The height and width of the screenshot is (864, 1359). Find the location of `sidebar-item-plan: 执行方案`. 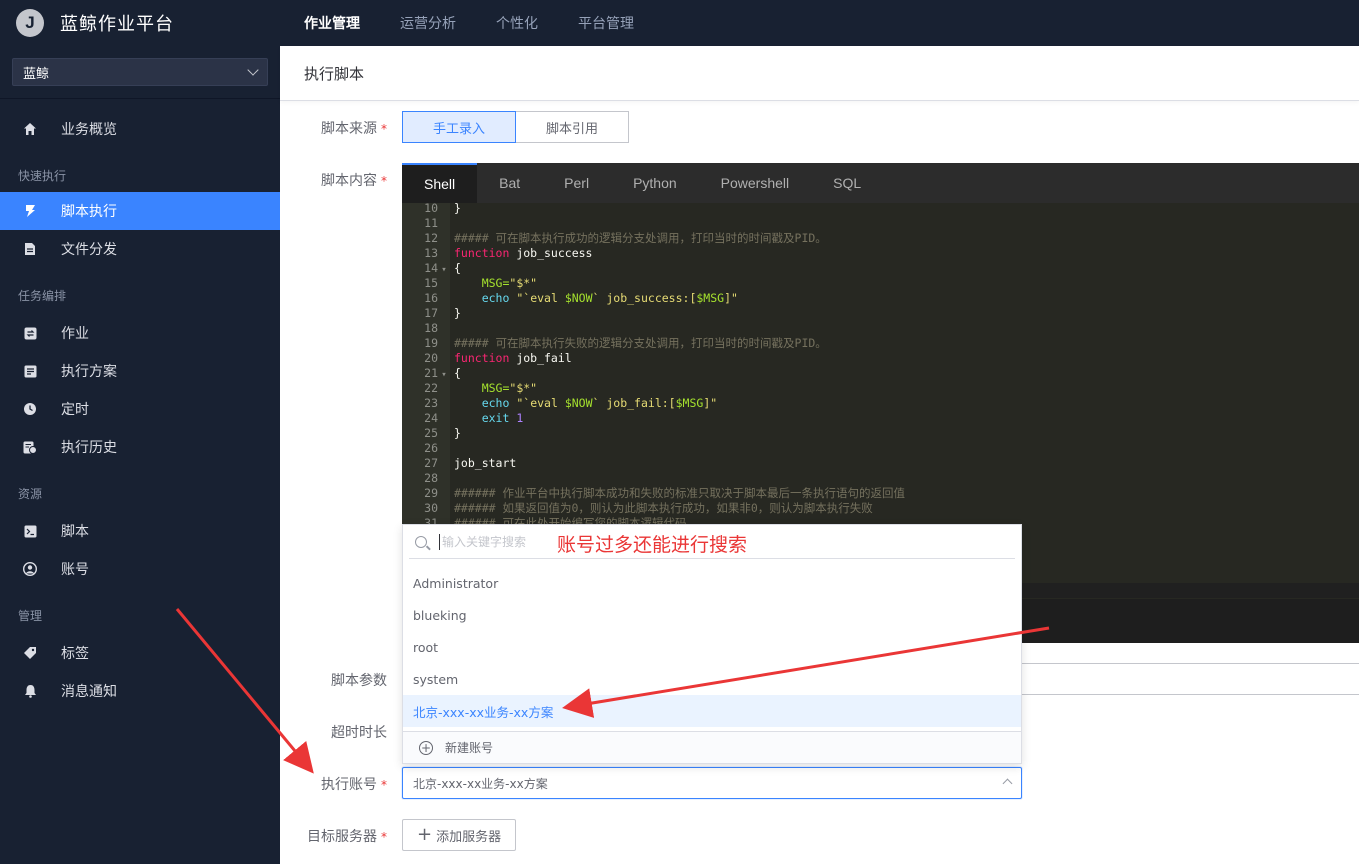

sidebar-item-plan: 执行方案 is located at coordinates (140, 371).